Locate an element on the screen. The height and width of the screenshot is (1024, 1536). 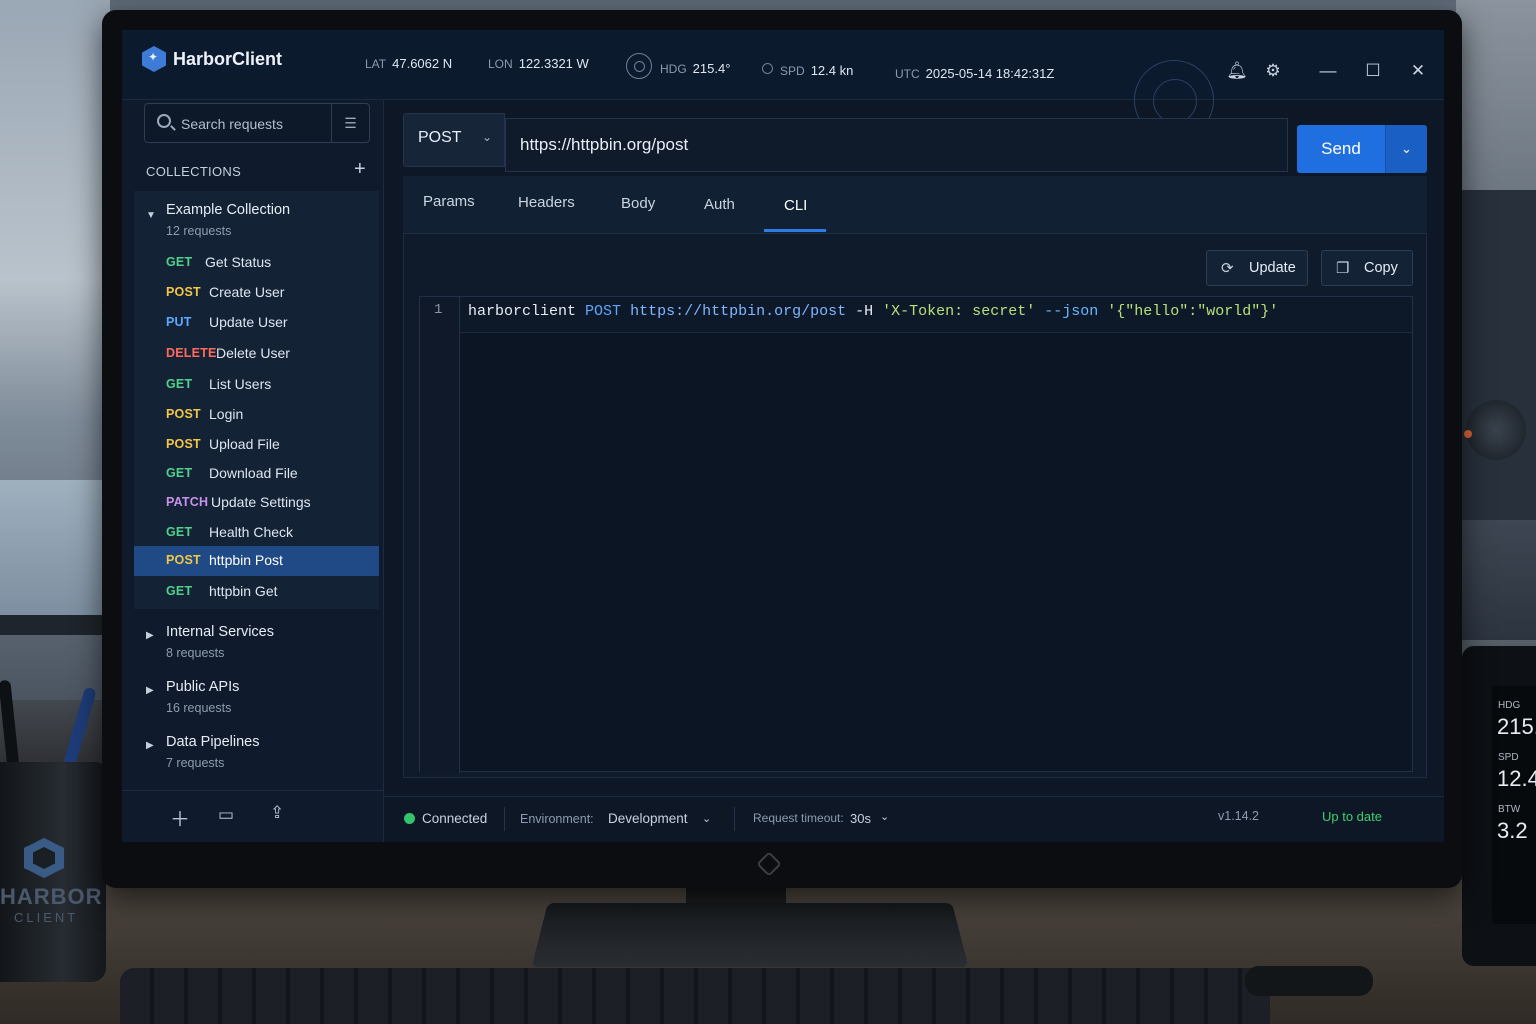
minimize-button: — is located at coordinates (1328, 71).